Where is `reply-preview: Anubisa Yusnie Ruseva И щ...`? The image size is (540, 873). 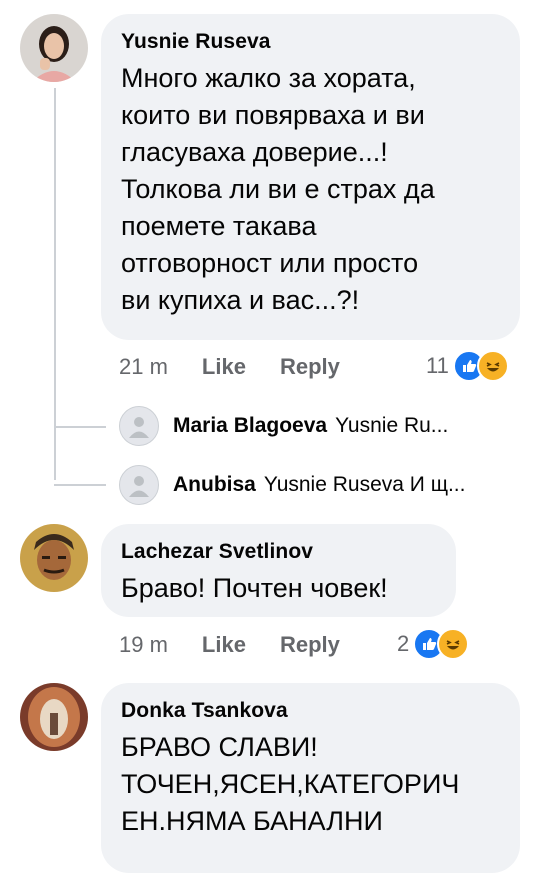 reply-preview: Anubisa Yusnie Ruseva И щ... is located at coordinates (319, 485).